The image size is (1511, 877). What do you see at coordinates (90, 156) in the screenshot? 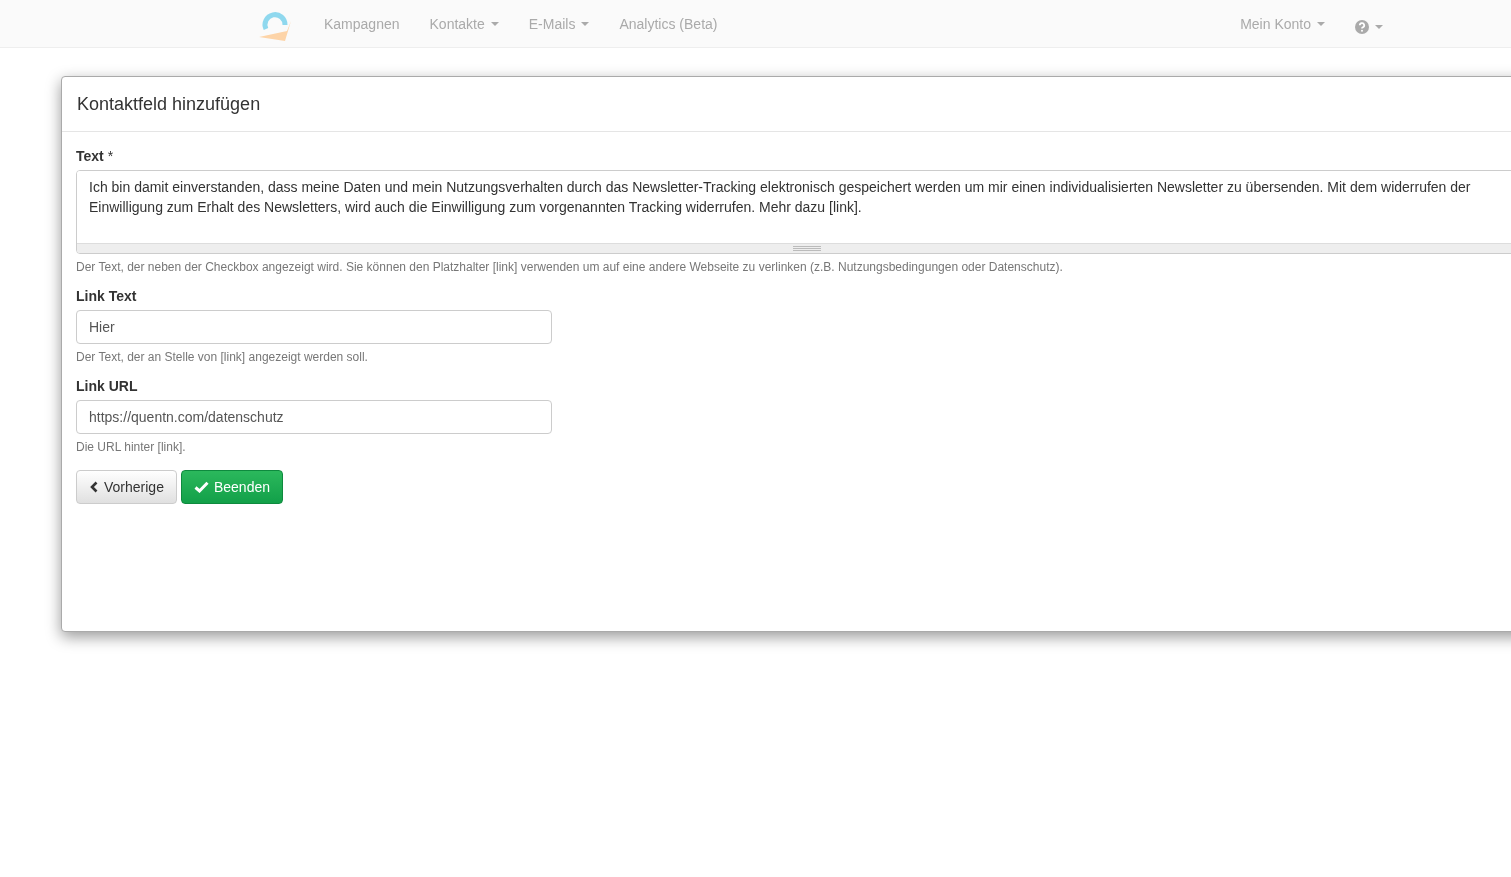
I see `field-label: Text` at bounding box center [90, 156].